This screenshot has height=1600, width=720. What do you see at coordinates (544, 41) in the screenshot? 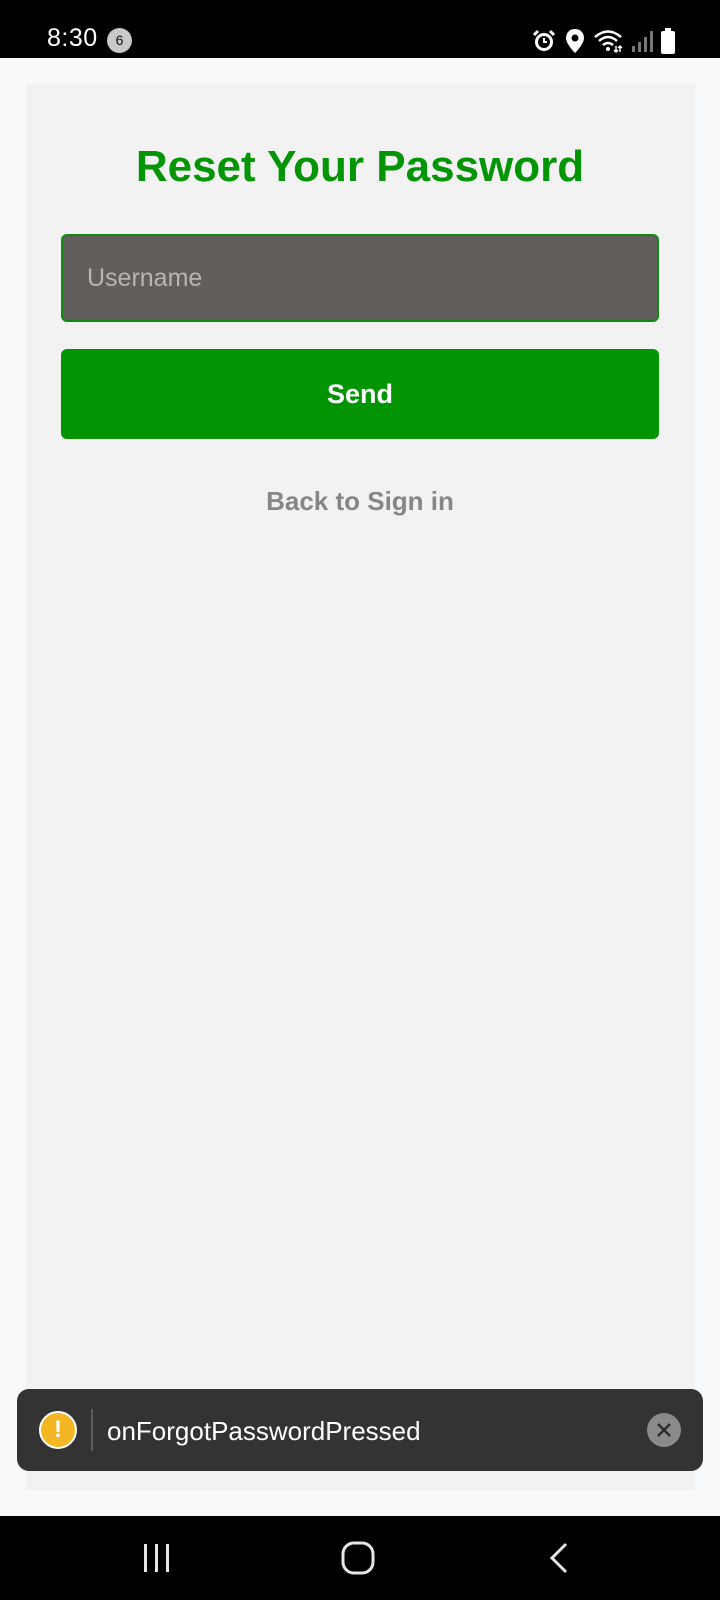
I see `alarm-icon` at bounding box center [544, 41].